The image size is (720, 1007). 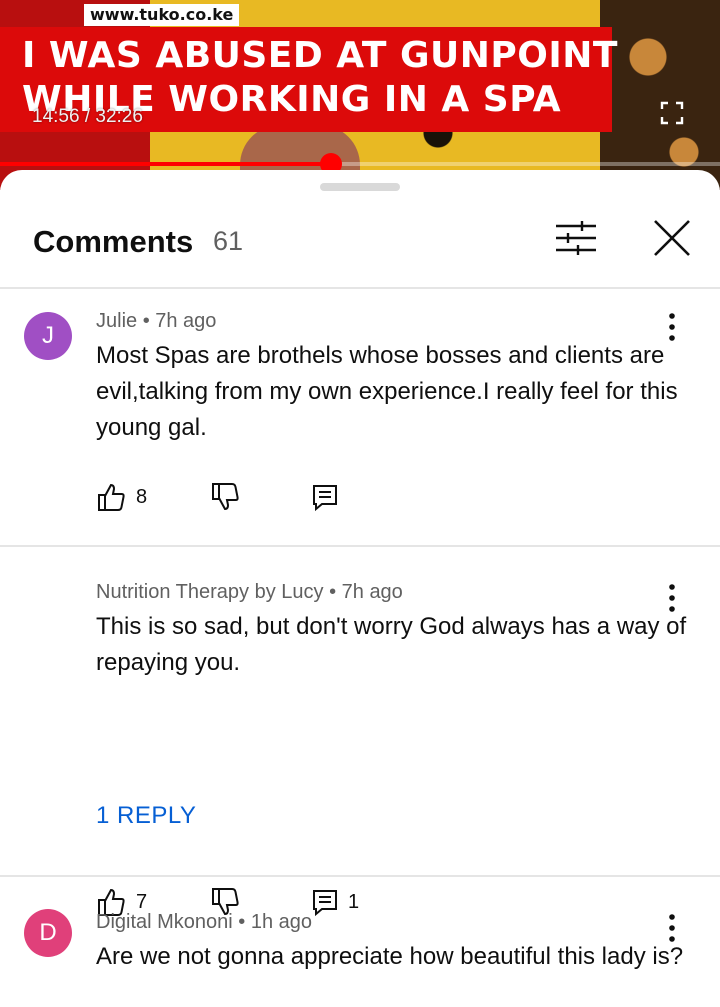 What do you see at coordinates (225, 497) in the screenshot?
I see `thumbs-down-icon` at bounding box center [225, 497].